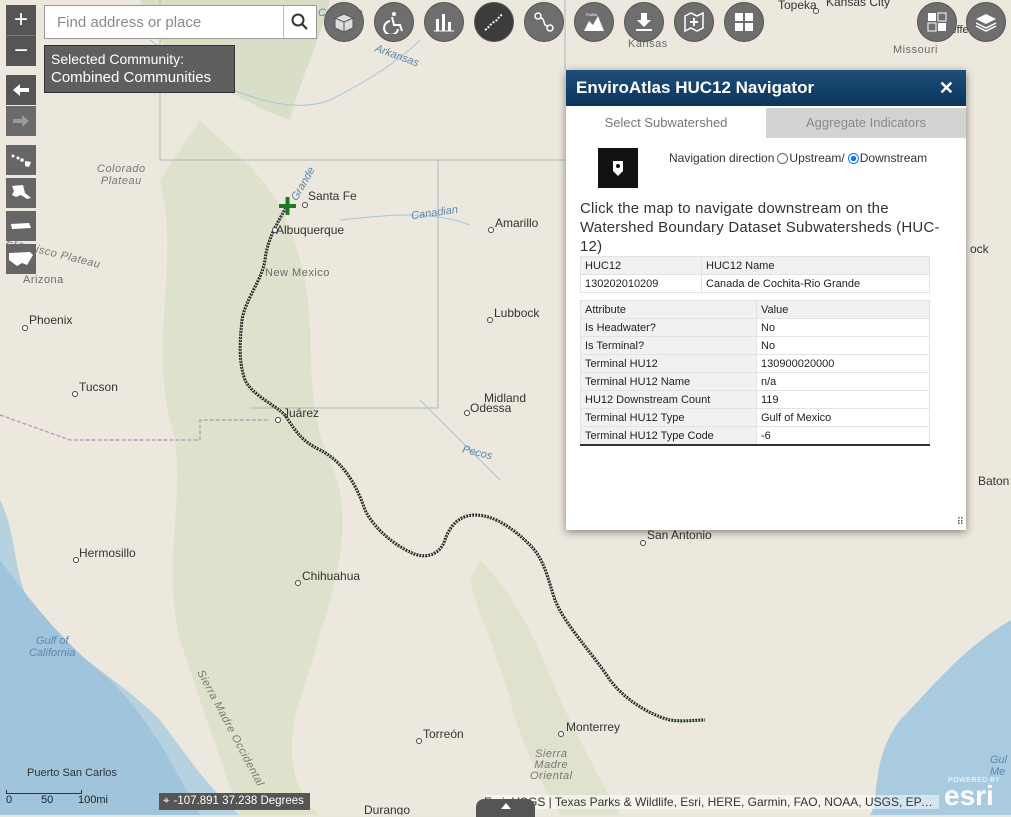 The height and width of the screenshot is (817, 1011). I want to click on map-pin-button, so click(618, 168).